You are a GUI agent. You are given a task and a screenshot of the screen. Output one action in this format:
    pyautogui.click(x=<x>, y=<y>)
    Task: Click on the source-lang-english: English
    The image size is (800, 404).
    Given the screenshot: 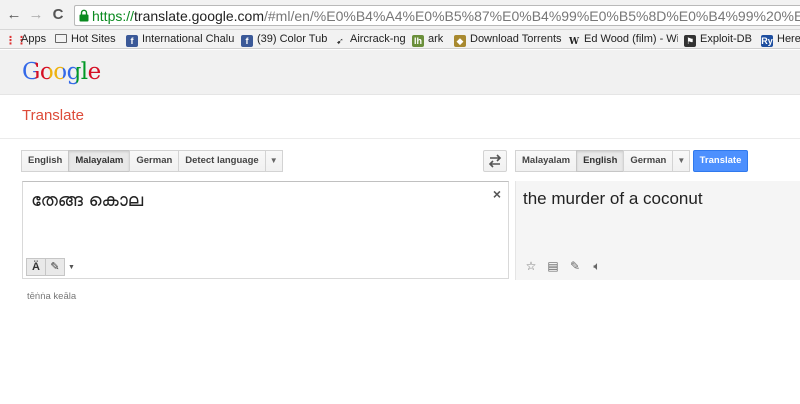 What is the action you would take?
    pyautogui.click(x=45, y=161)
    